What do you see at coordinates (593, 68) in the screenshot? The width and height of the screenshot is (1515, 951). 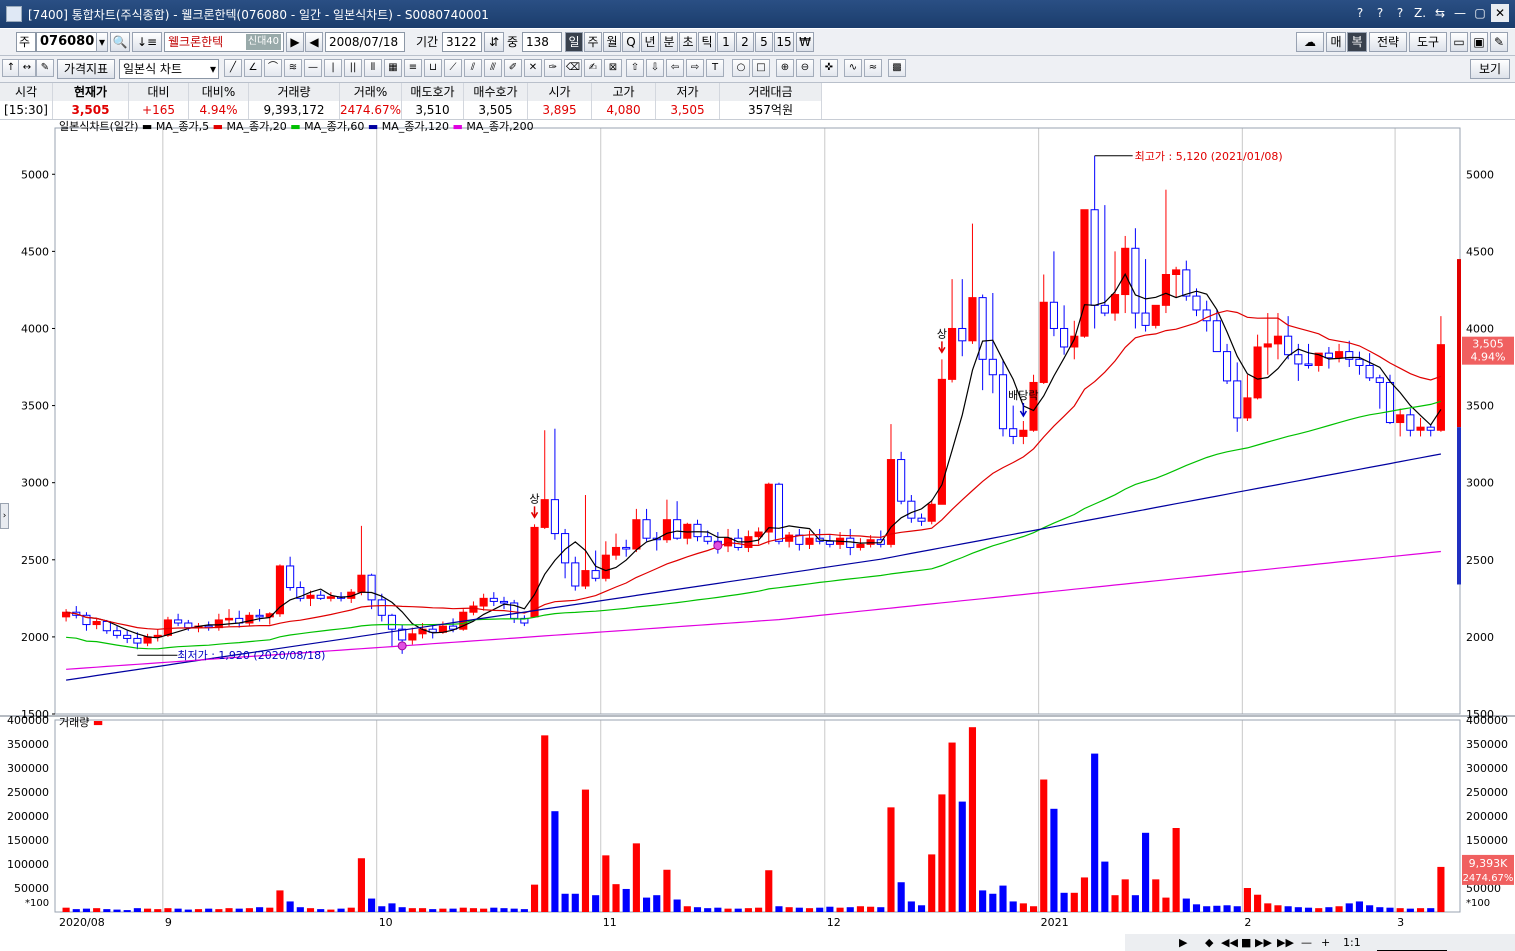 I see `note-tool-icon: ✍` at bounding box center [593, 68].